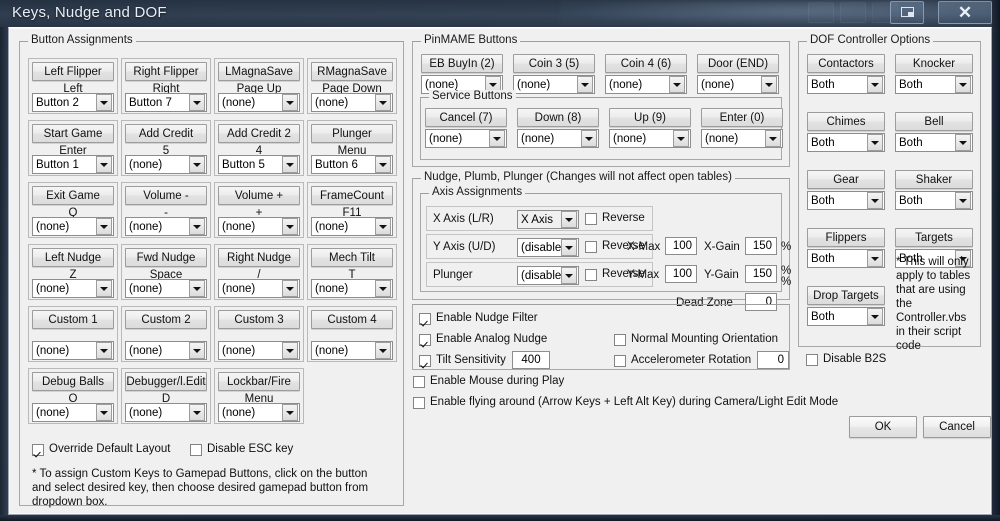 Image resolution: width=1000 pixels, height=521 pixels. I want to click on disable-b2s-checkbox: Disable B2S, so click(846, 359).